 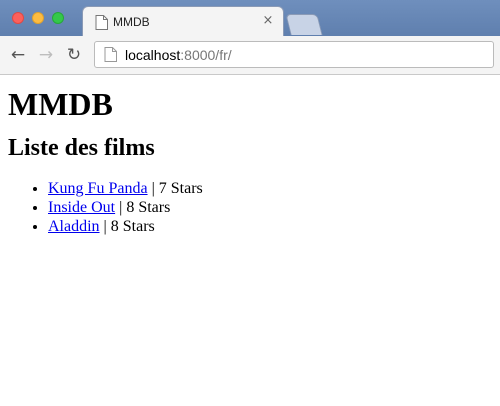 What do you see at coordinates (60, 104) in the screenshot?
I see `page-title: MMDB` at bounding box center [60, 104].